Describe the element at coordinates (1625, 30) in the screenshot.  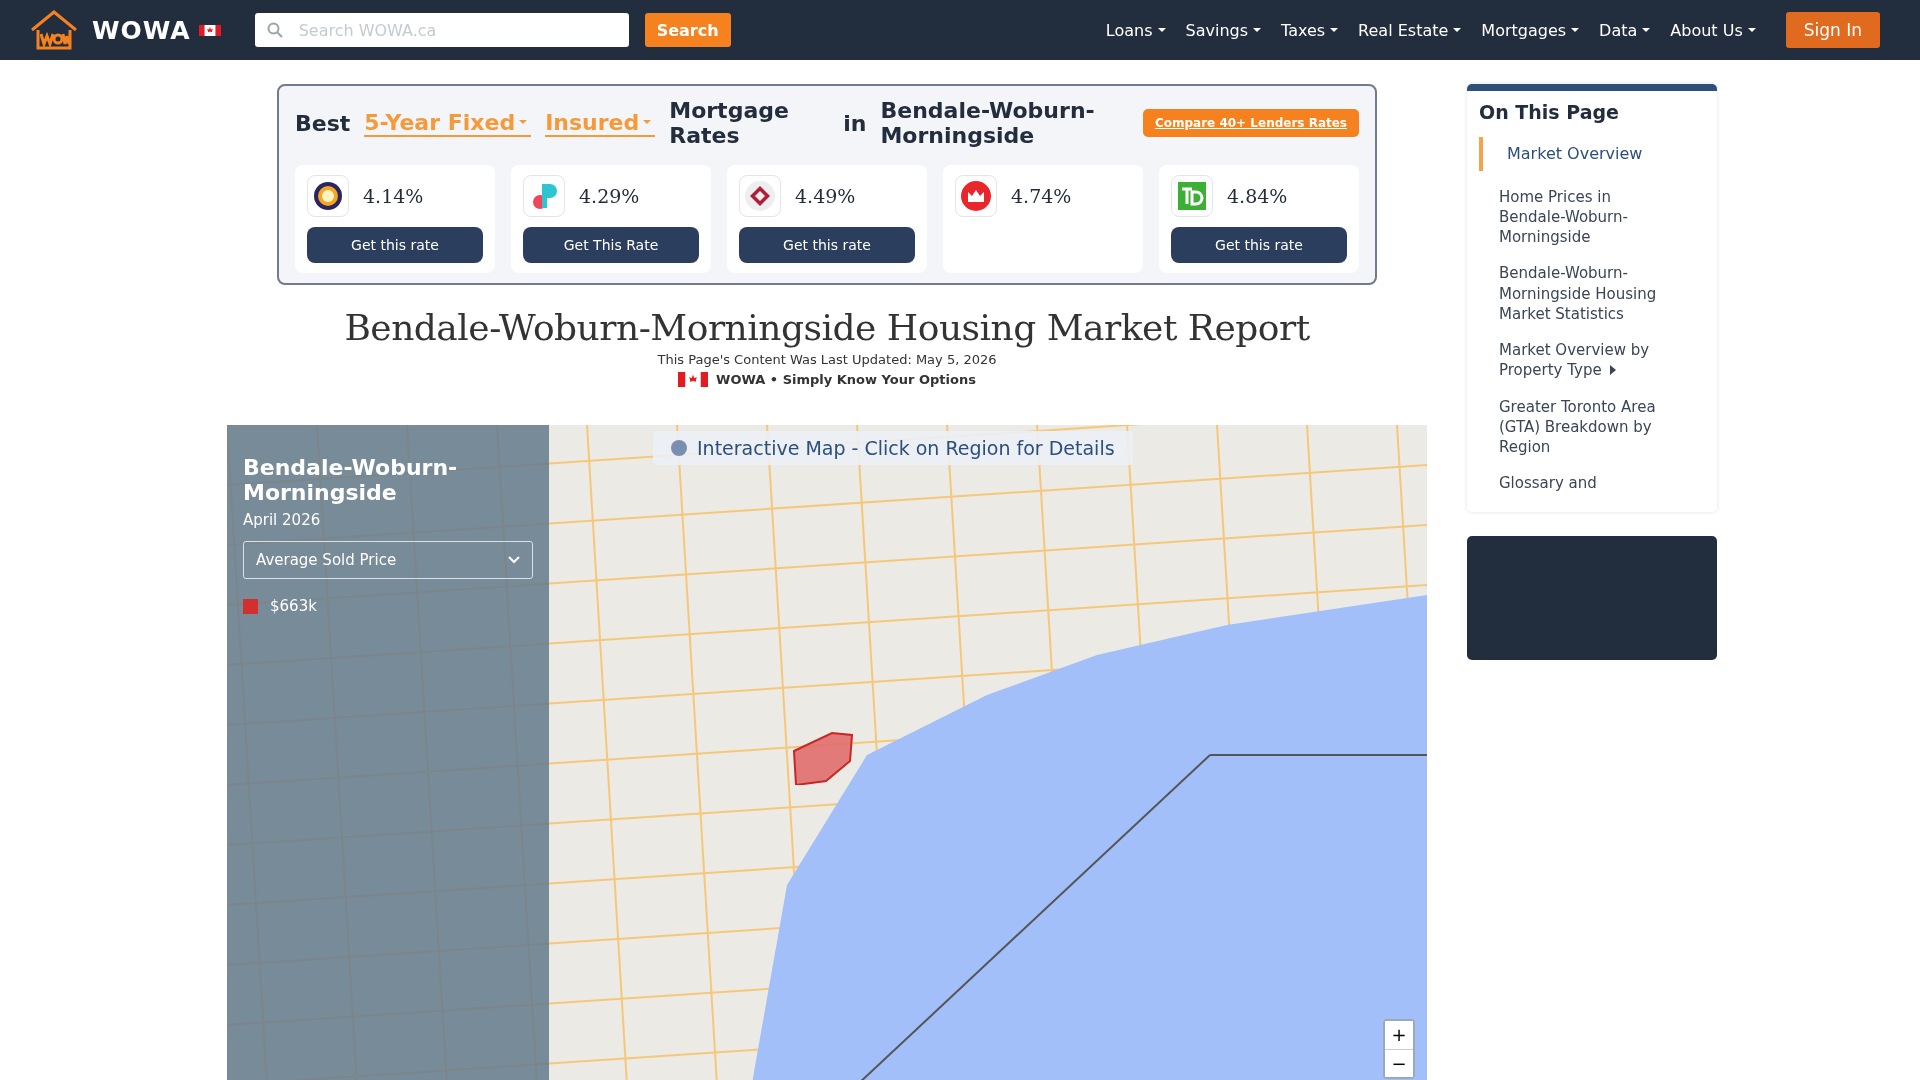
I see `nav-menu-item: Data` at that location.